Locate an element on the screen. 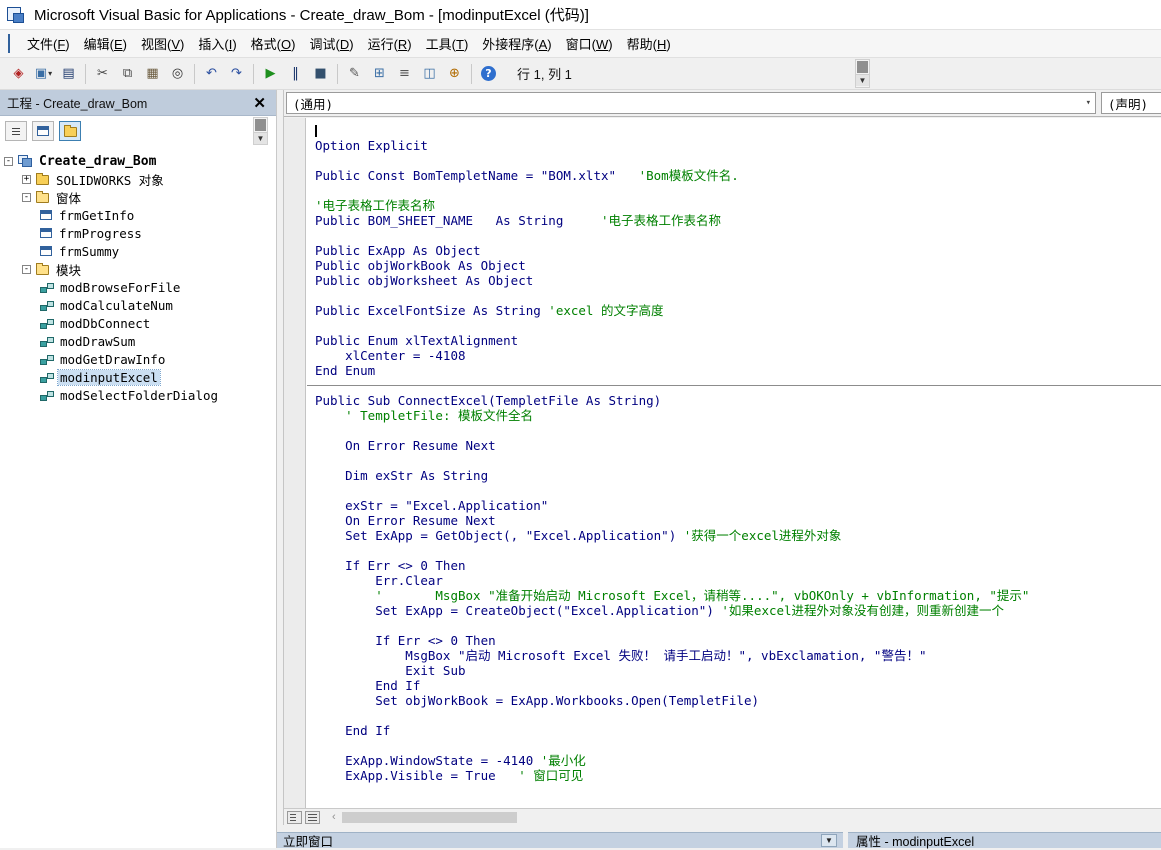 This screenshot has height=850, width=1161. menu-item-R: 运行(R) is located at coordinates (390, 43).